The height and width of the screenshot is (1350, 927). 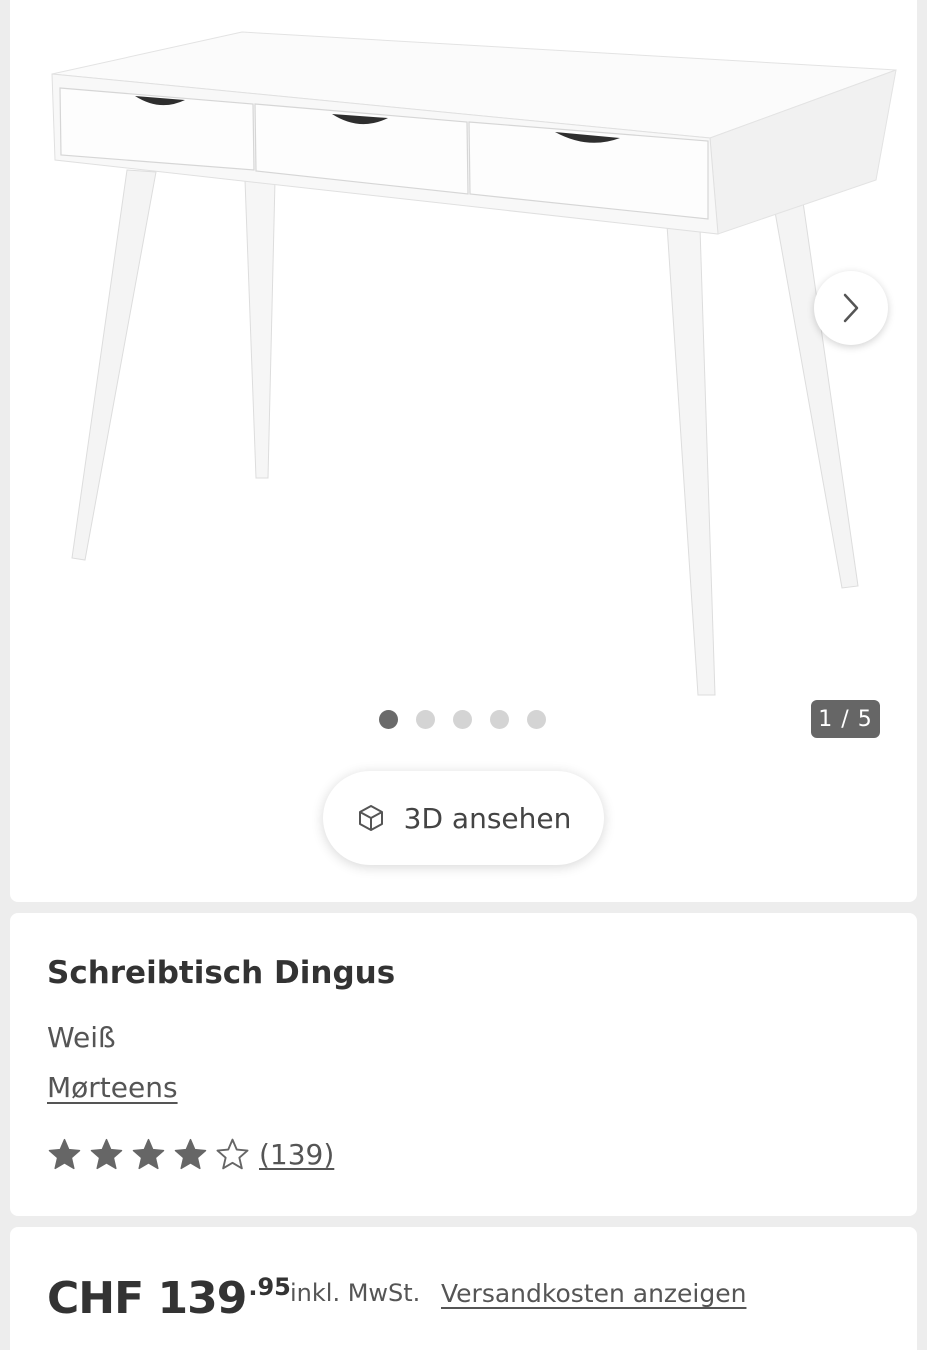 I want to click on next-image-button, so click(x=851, y=308).